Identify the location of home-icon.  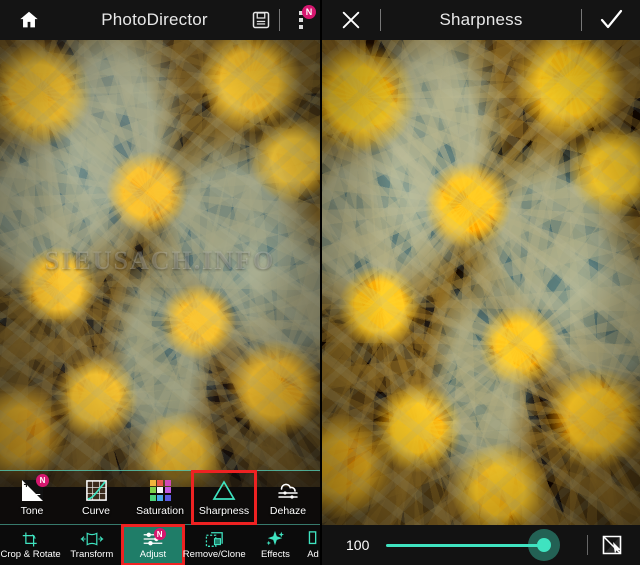
(29, 20).